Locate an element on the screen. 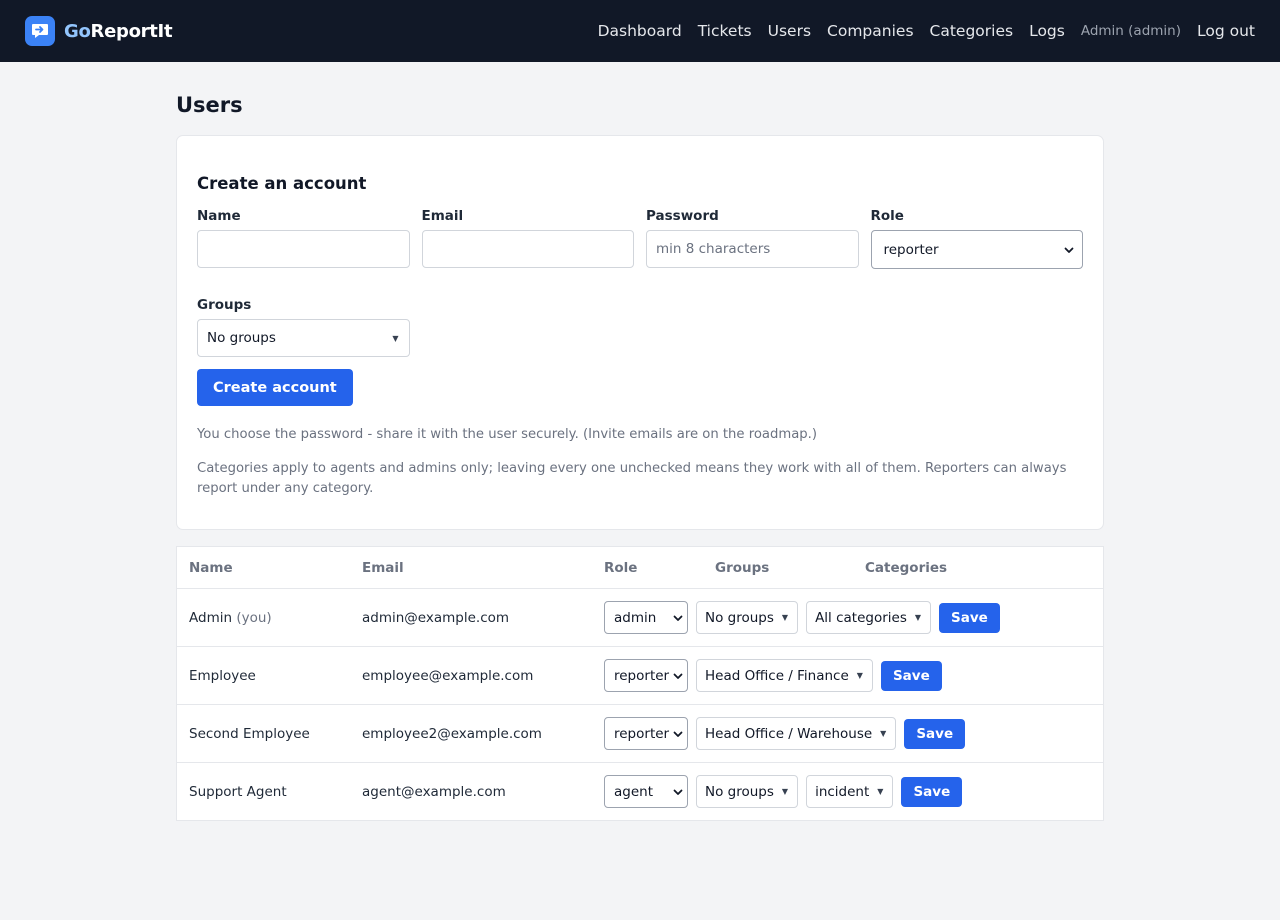  user-name: Employee is located at coordinates (222, 675).